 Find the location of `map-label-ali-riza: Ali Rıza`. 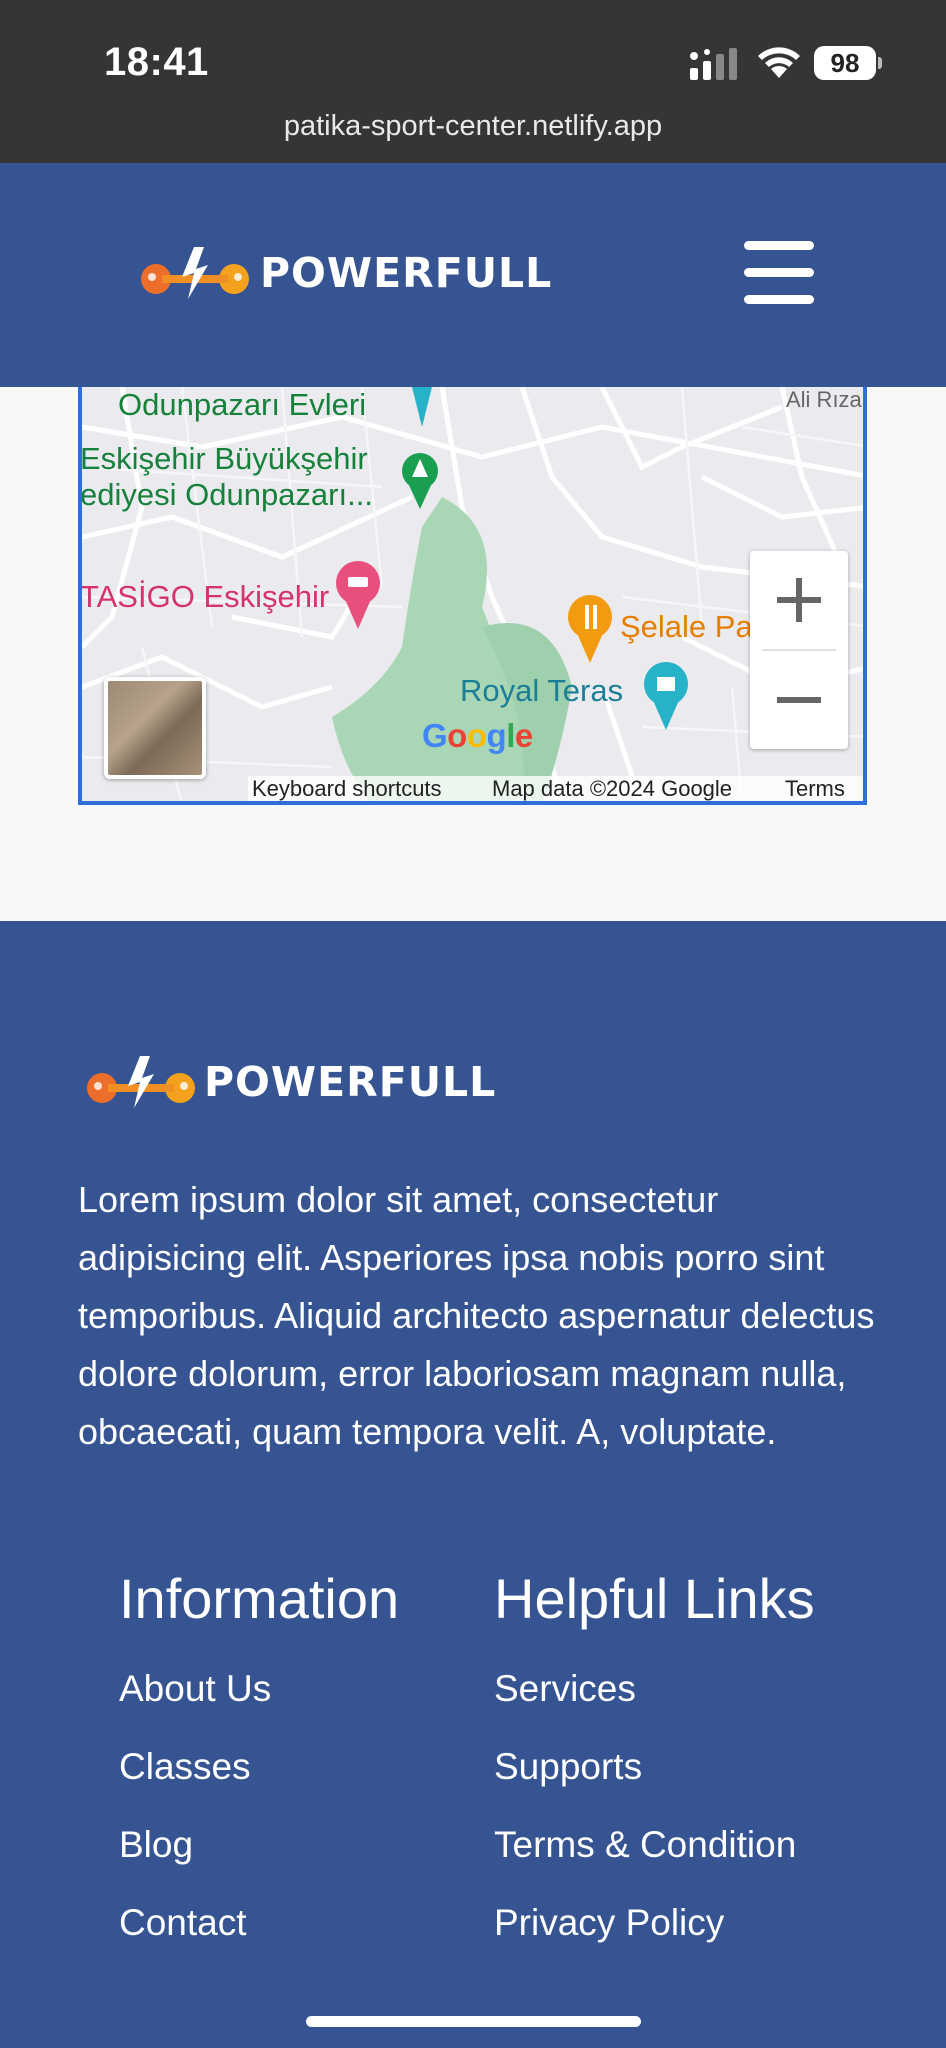

map-label-ali-riza: Ali Rıza is located at coordinates (824, 399).